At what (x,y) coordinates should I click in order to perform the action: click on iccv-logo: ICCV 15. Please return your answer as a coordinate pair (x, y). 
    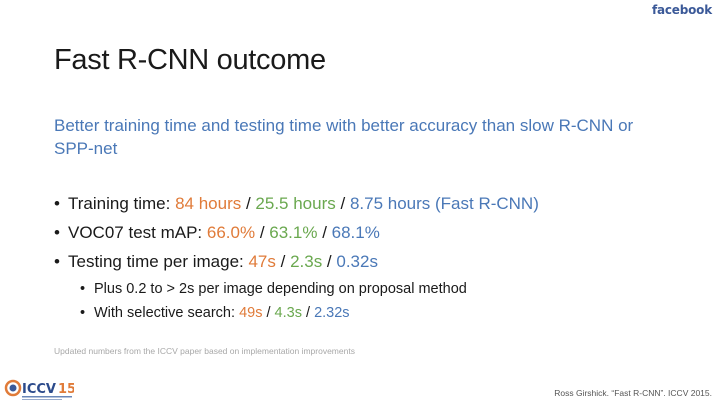
    Looking at the image, I should click on (39, 389).